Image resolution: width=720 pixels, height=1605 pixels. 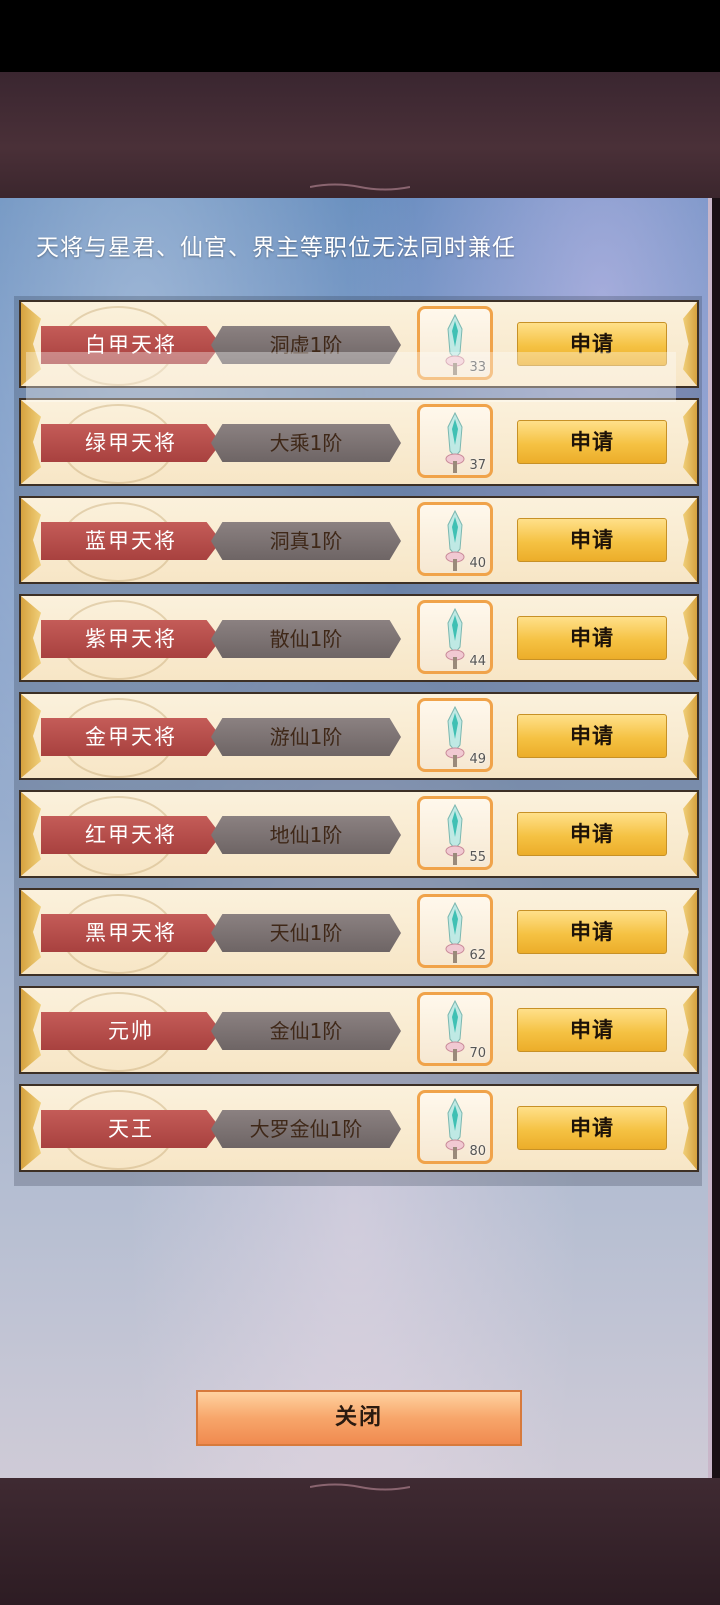 What do you see at coordinates (306, 1031) in the screenshot?
I see `realm-requirement: 金仙1阶` at bounding box center [306, 1031].